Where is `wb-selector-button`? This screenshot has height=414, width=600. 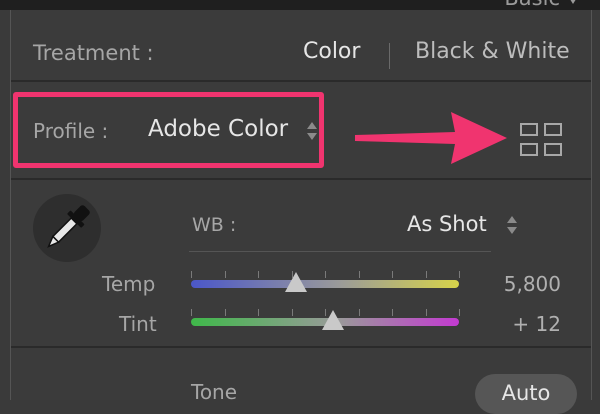
wb-selector-button is located at coordinates (67, 228).